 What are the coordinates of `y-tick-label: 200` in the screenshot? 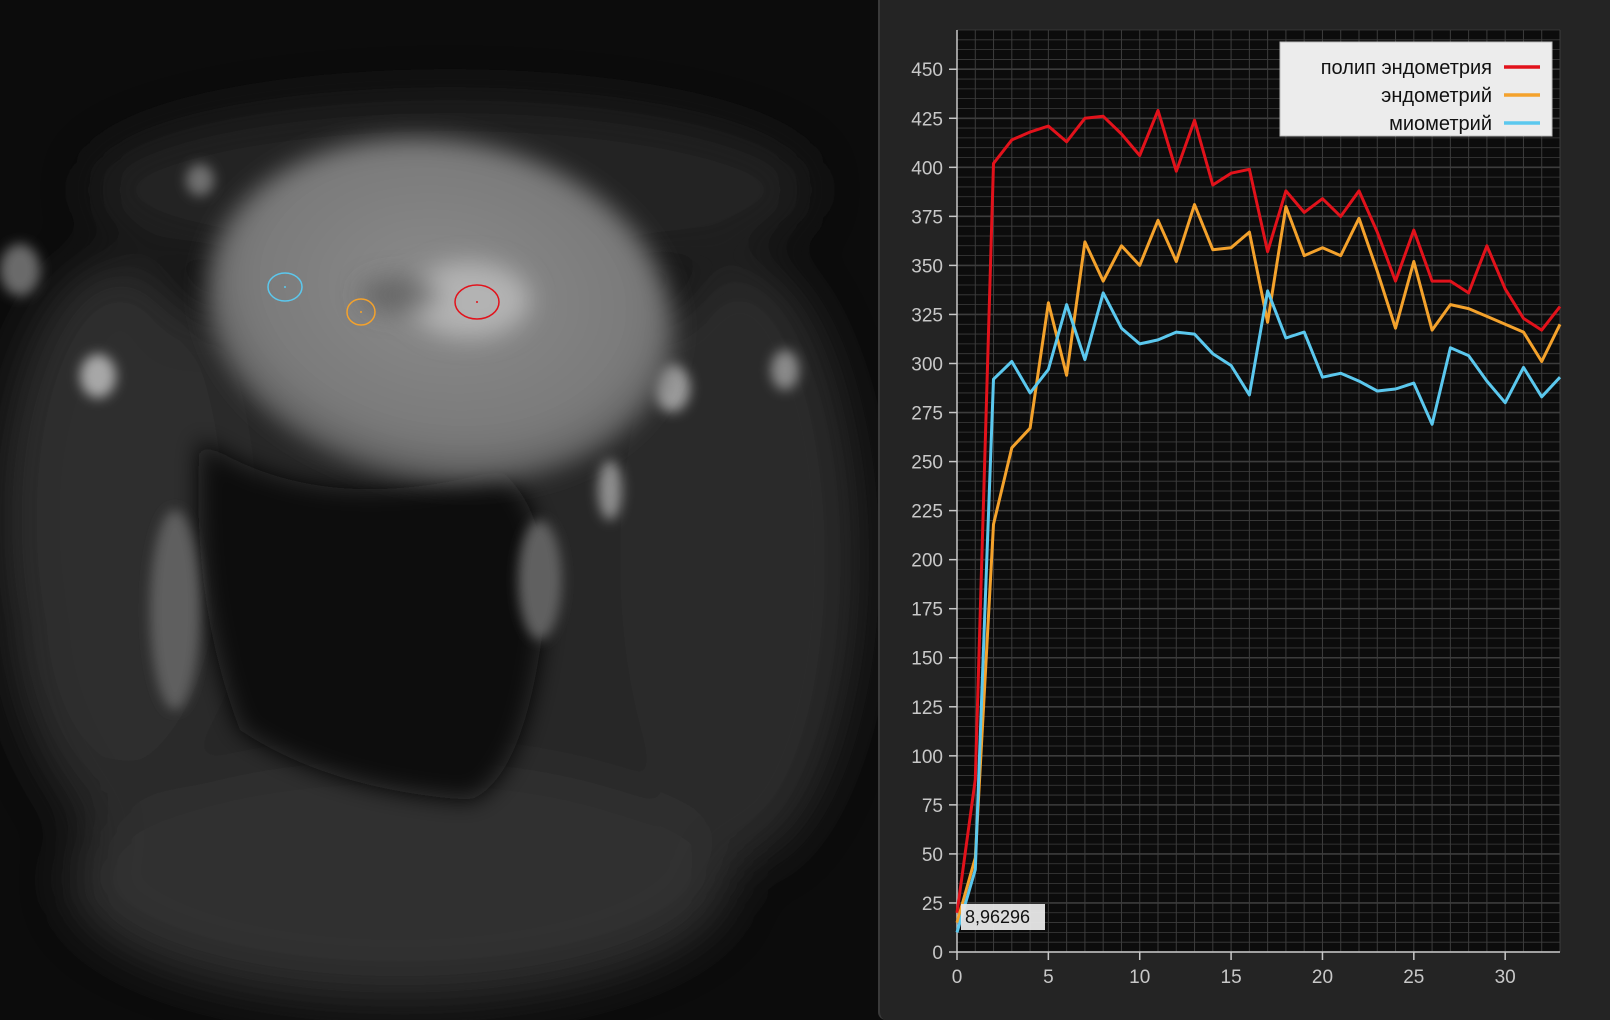 It's located at (927, 561).